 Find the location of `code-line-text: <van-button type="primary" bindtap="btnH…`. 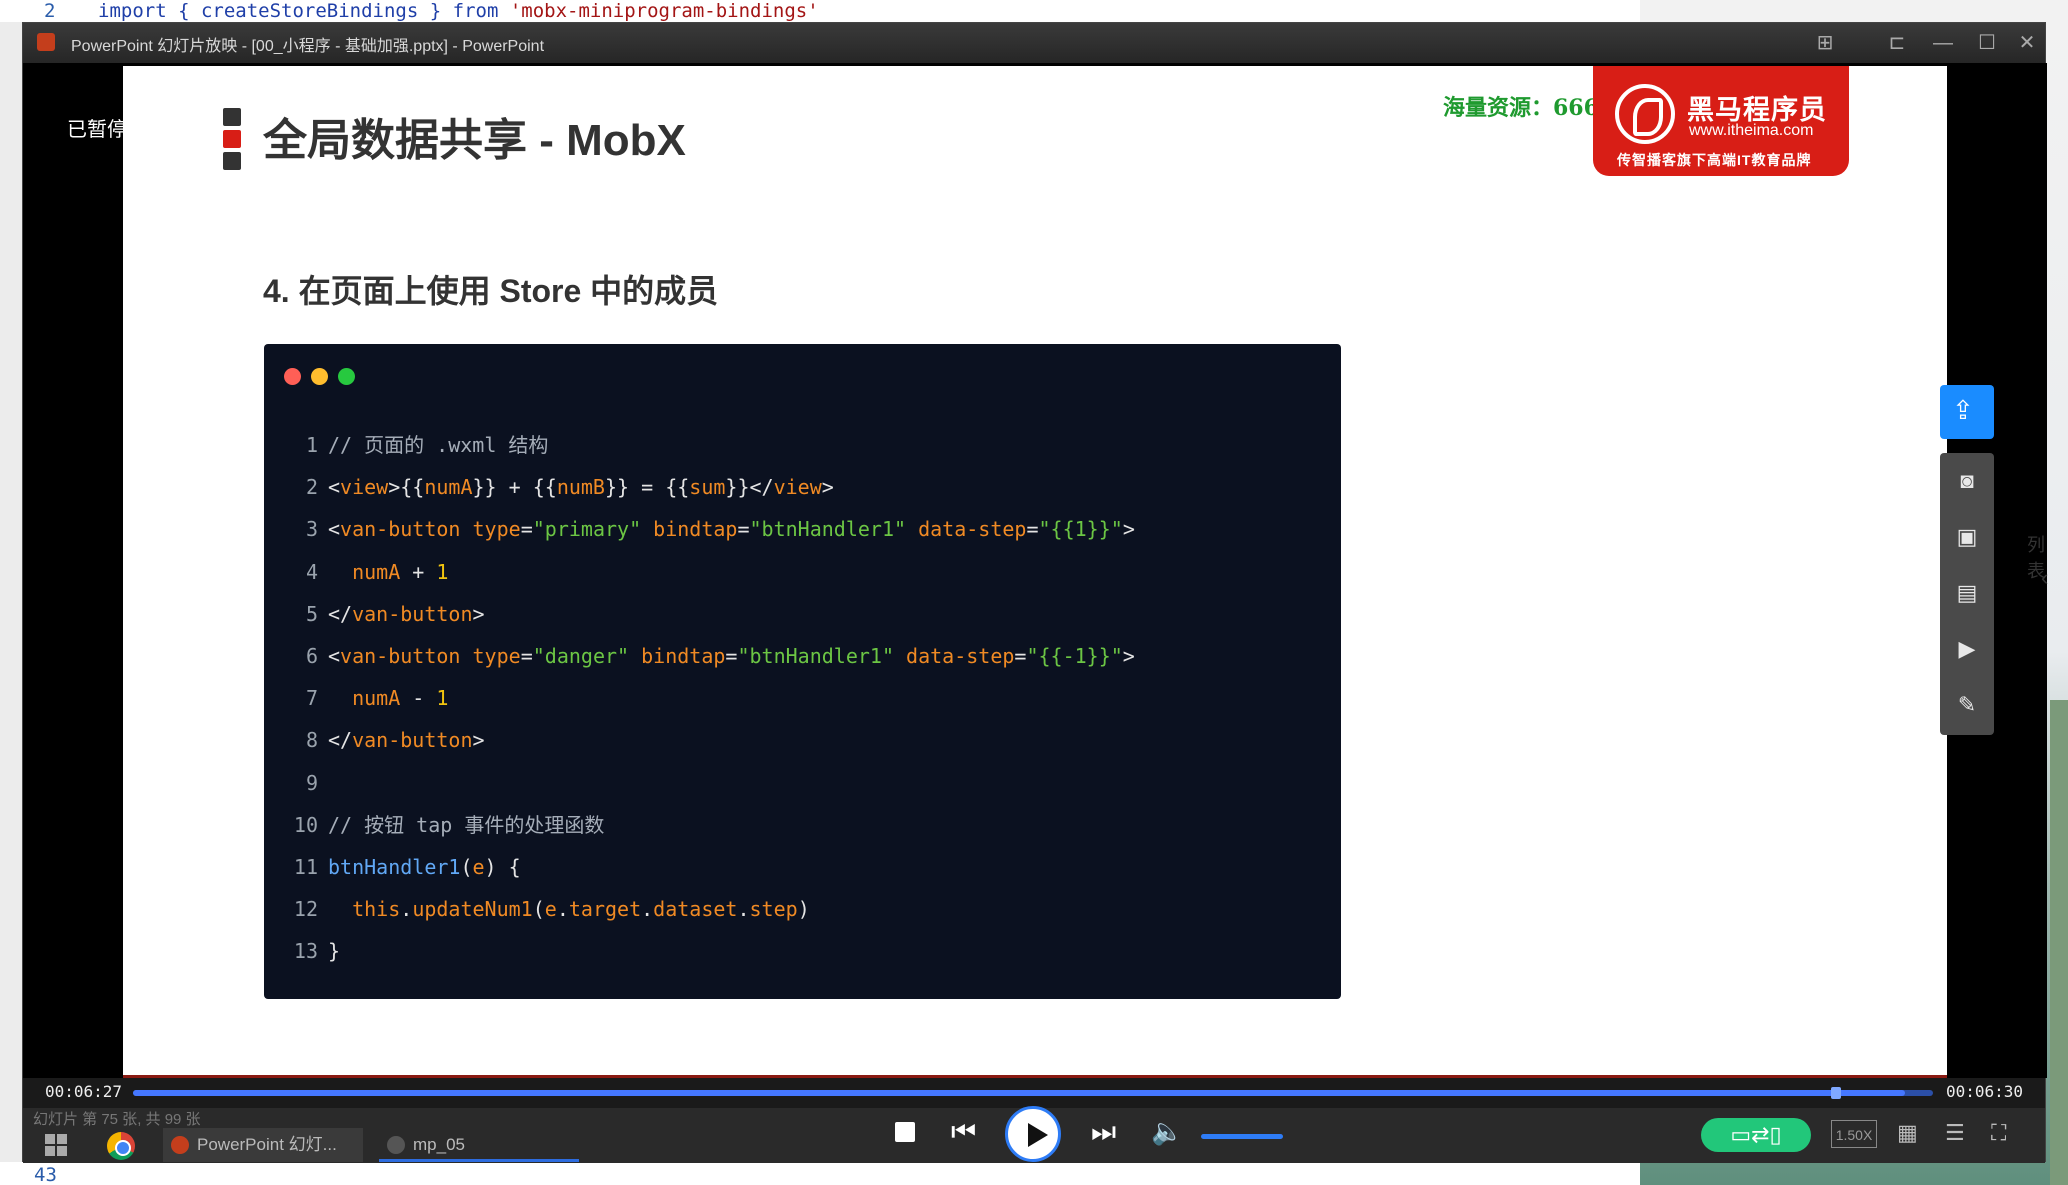

code-line-text: <van-button type="primary" bindtap="btnH… is located at coordinates (731, 529).